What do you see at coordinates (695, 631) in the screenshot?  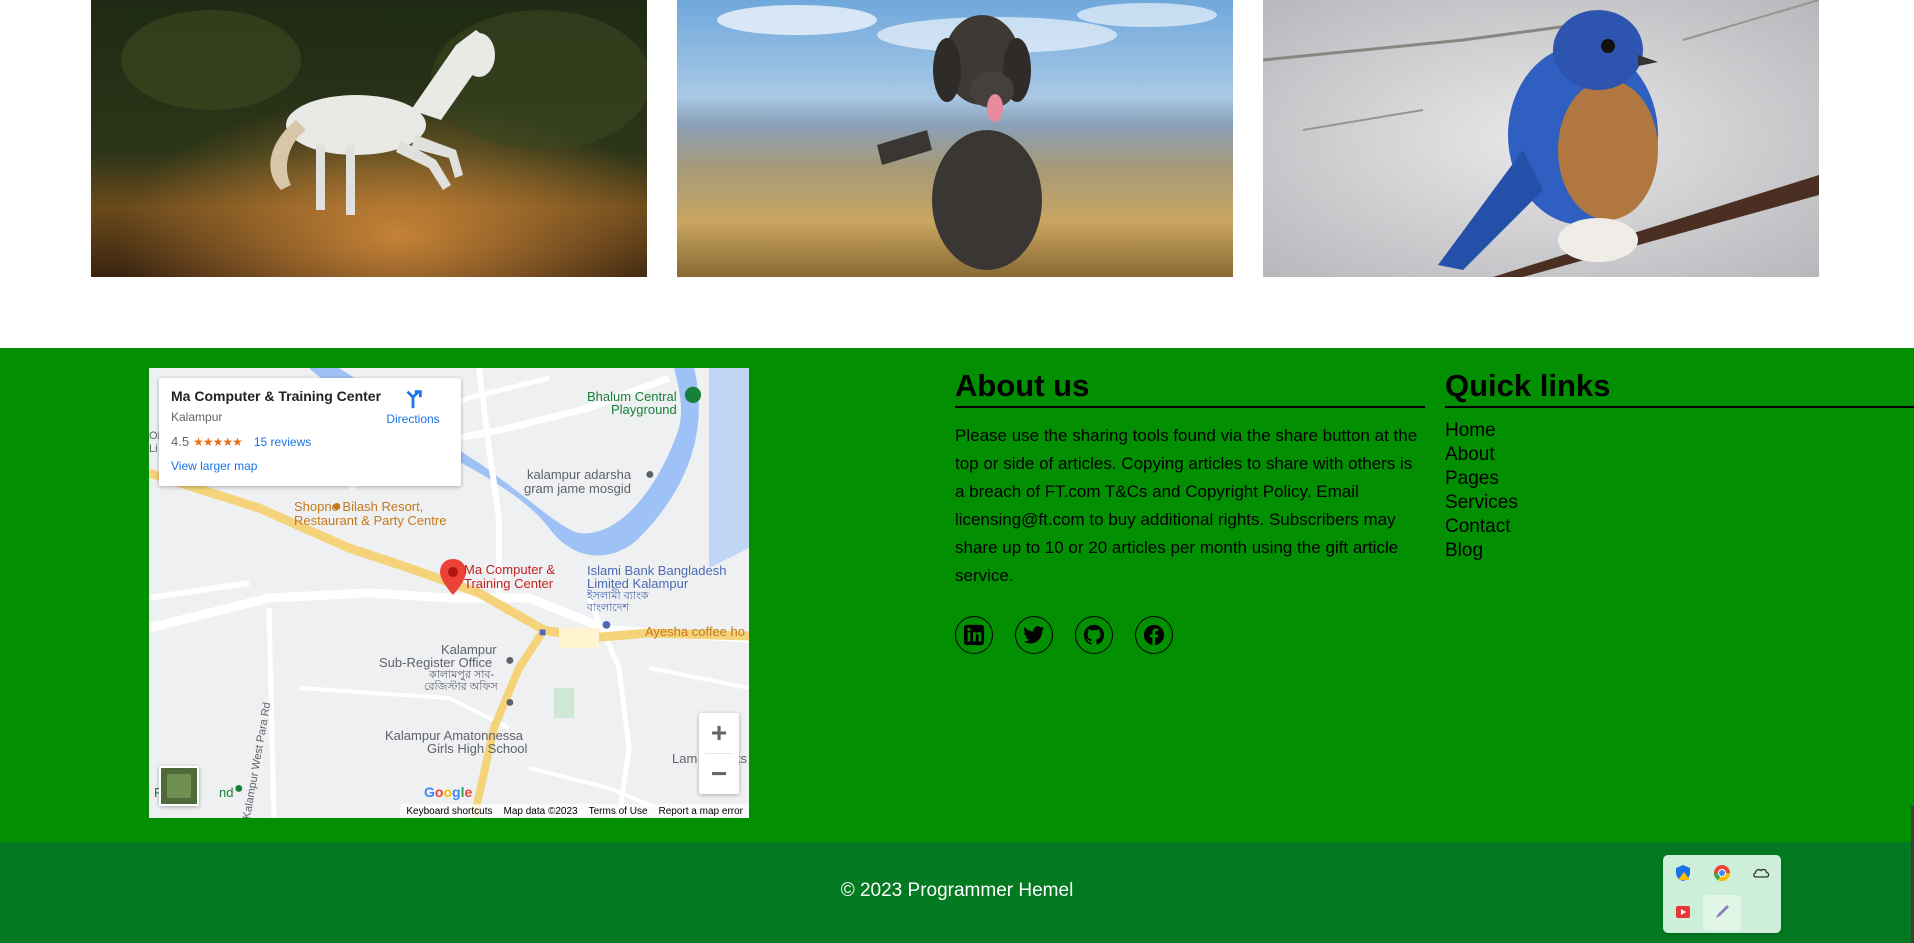 I see `map-label-coffee: Ayesha coffee ho` at bounding box center [695, 631].